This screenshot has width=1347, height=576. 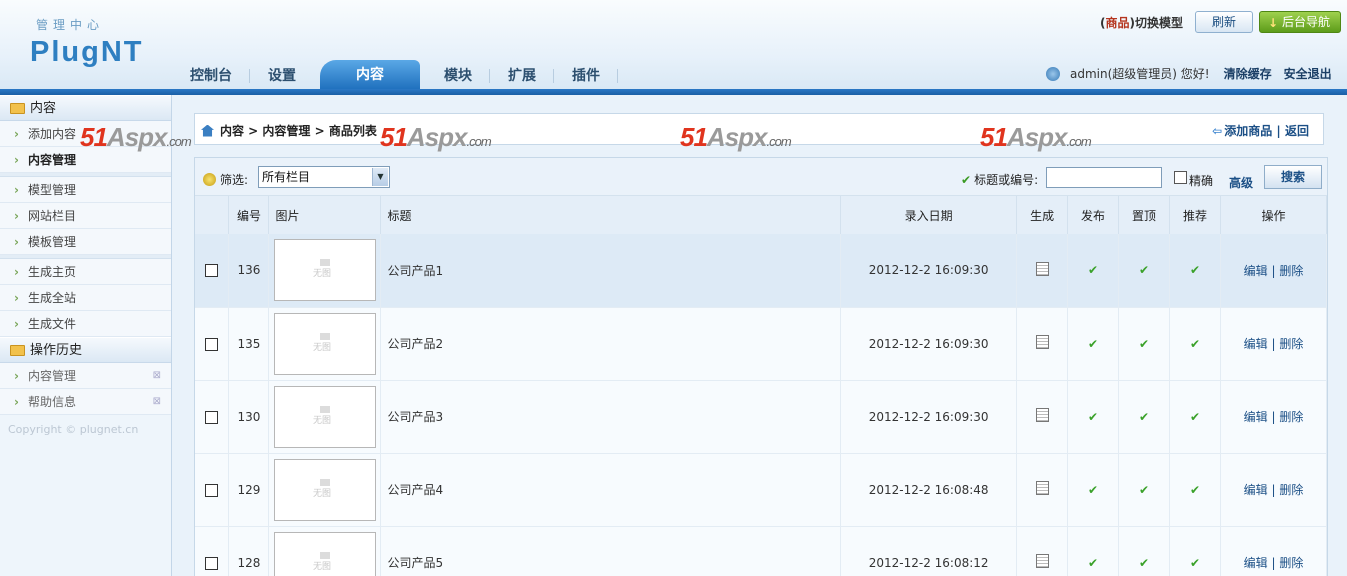 I want to click on history-item-help: 帮助信息 ⊠, so click(x=85, y=402).